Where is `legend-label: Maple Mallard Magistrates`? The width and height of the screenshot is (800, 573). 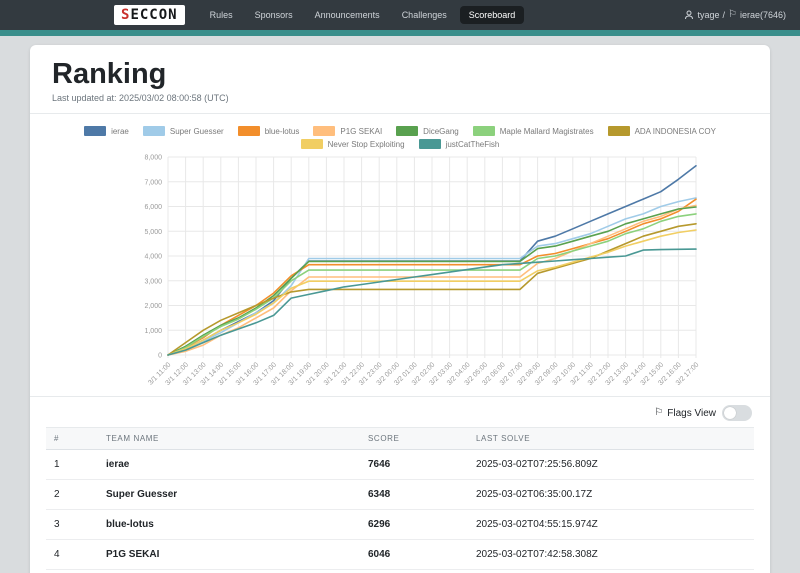
legend-label: Maple Mallard Magistrates is located at coordinates (546, 131).